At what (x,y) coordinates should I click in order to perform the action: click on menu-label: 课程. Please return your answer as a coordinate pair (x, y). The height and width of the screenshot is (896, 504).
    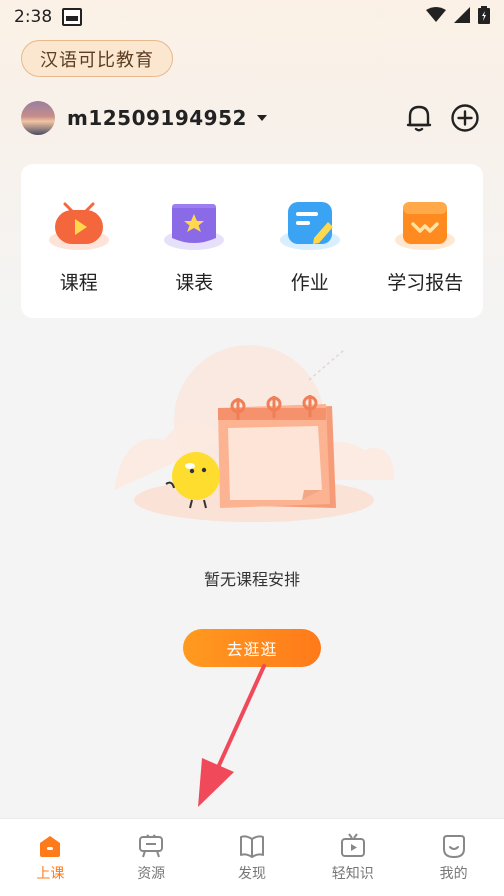
    Looking at the image, I should click on (78, 283).